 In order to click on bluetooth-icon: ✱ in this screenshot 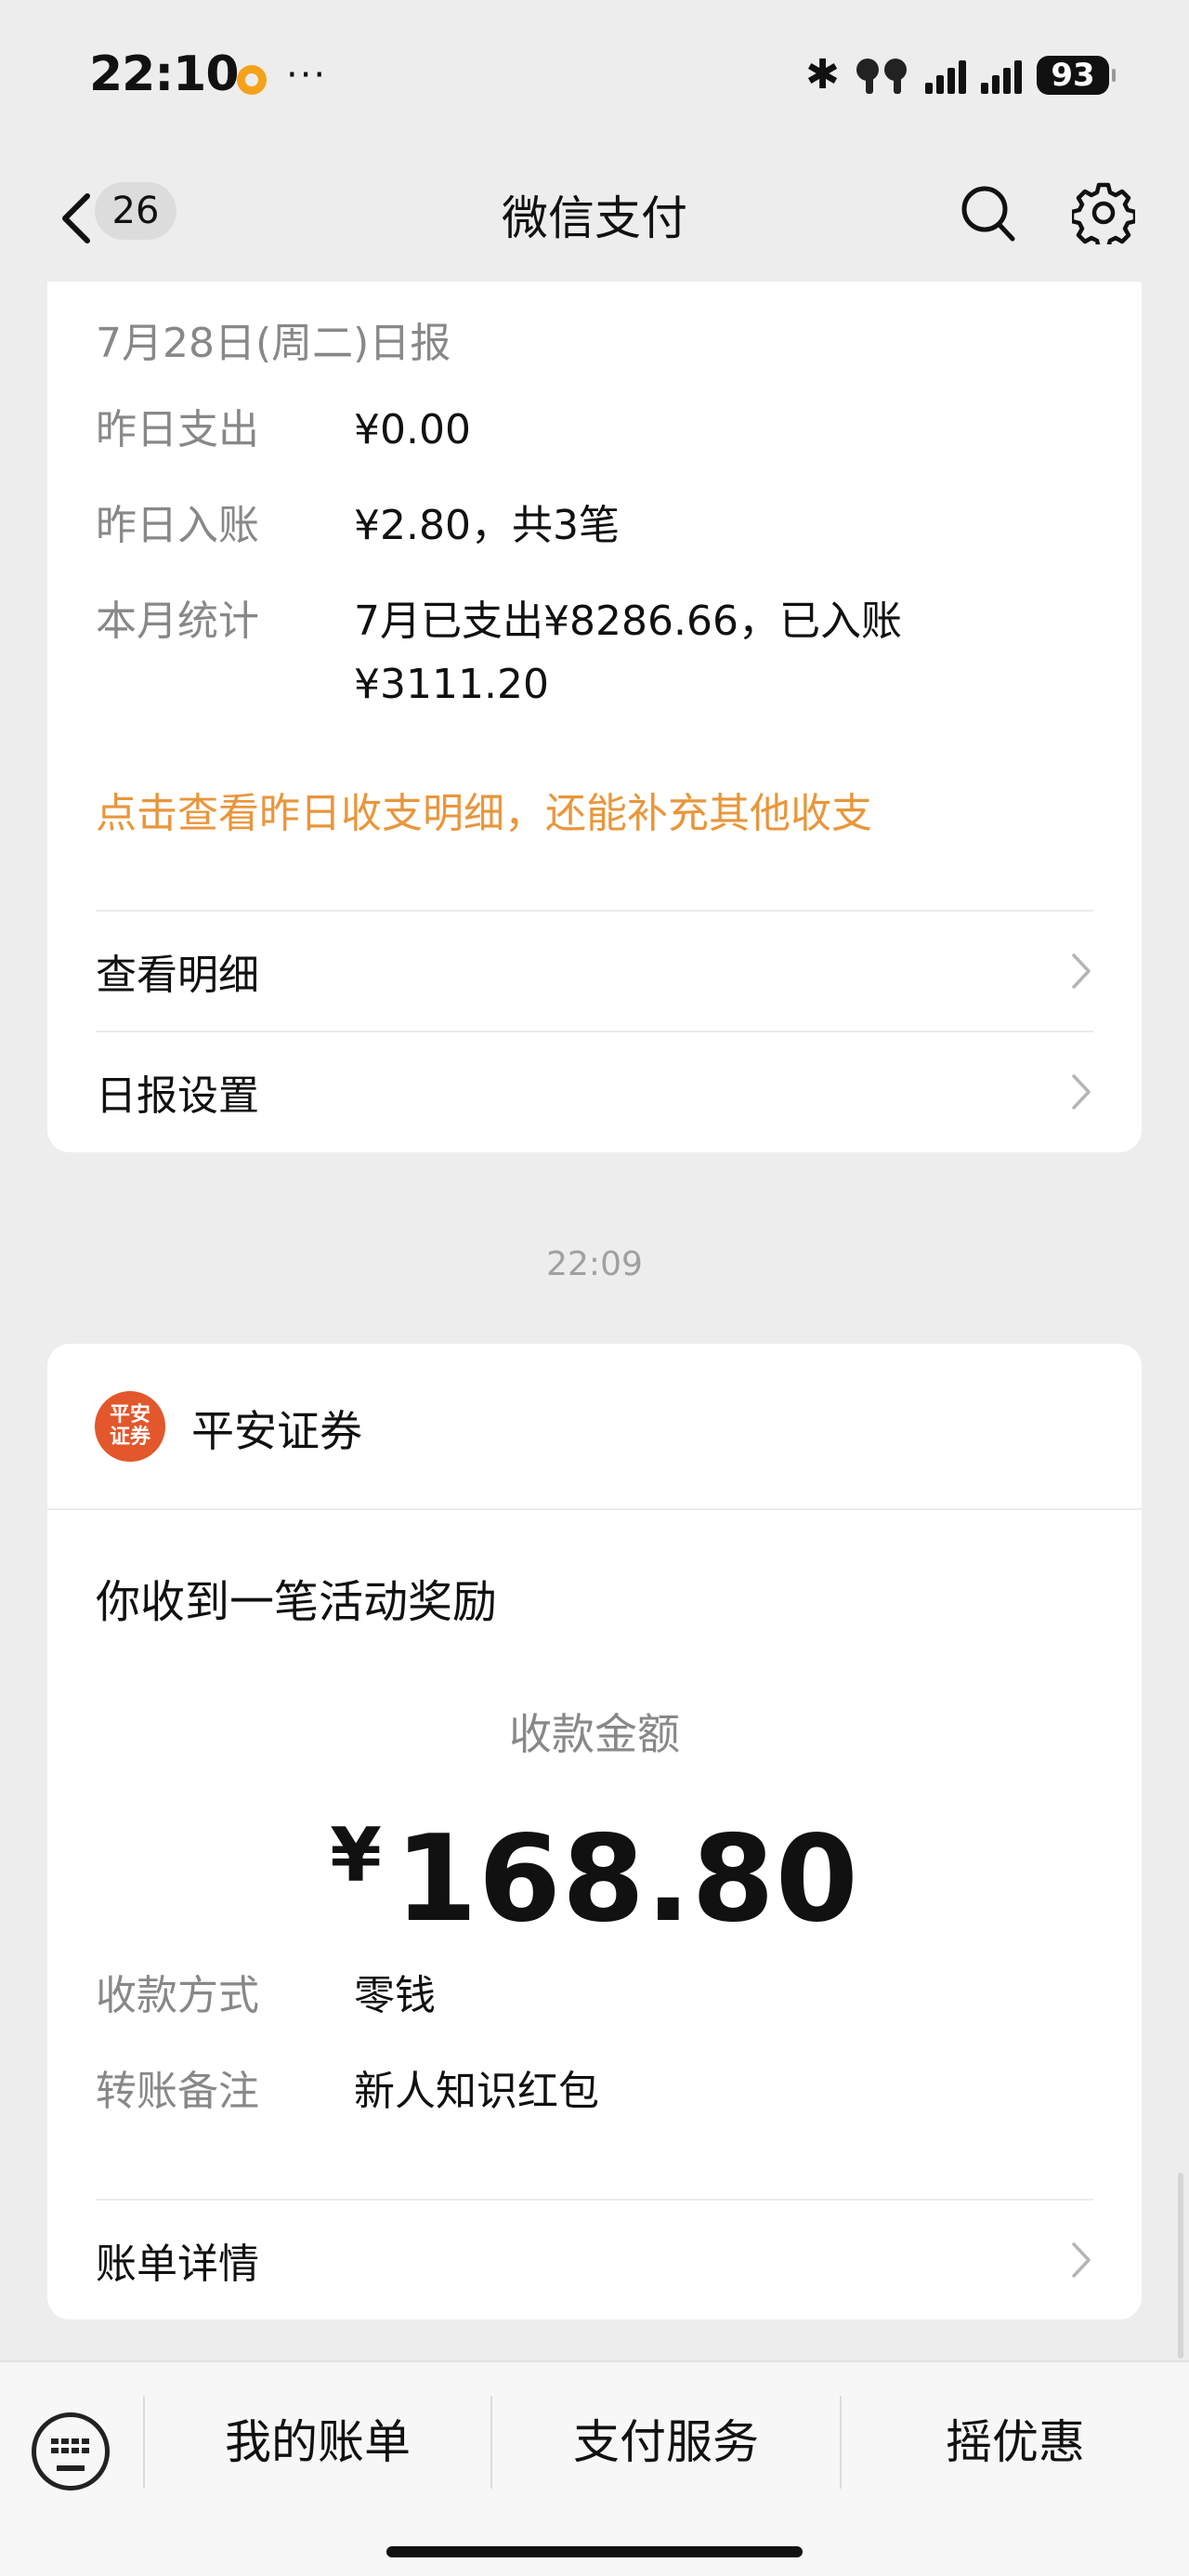, I will do `click(822, 75)`.